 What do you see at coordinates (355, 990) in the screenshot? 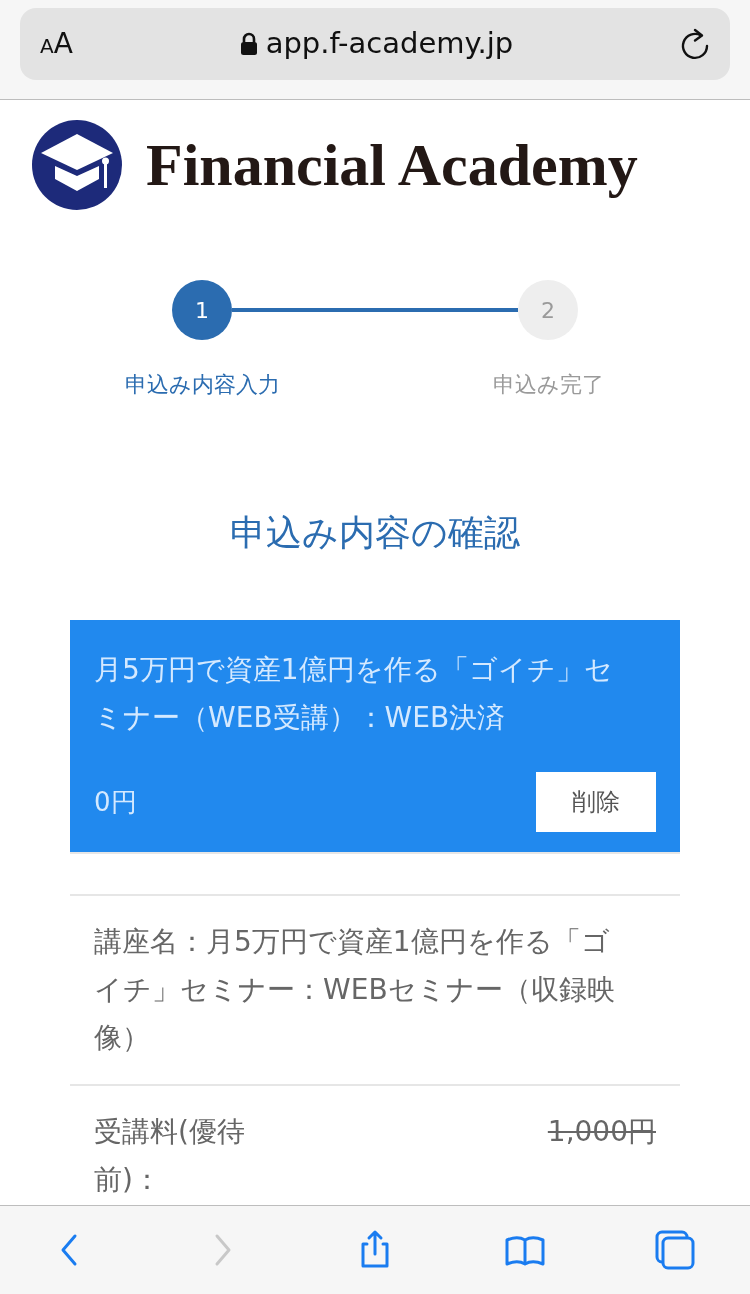
I see `course-name-text: 講座名：月5万円で資産1億円を作る「ゴイチ」セミナー：WEBセミナー（収録映像）` at bounding box center [355, 990].